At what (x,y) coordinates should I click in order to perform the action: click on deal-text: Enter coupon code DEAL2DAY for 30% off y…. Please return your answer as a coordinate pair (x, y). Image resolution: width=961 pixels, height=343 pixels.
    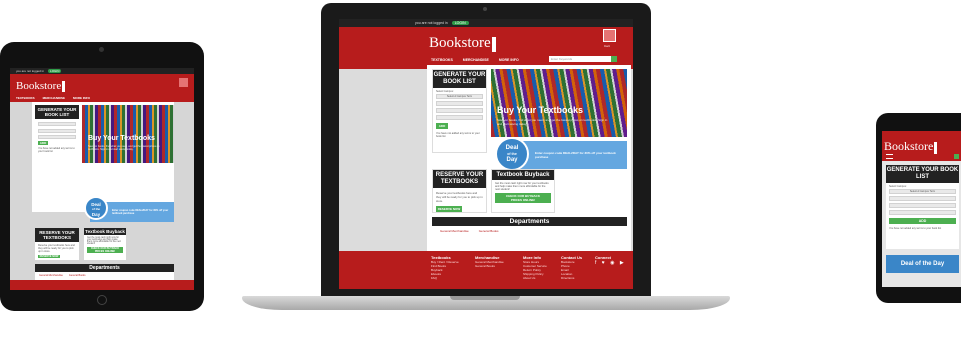
    Looking at the image, I should click on (140, 212).